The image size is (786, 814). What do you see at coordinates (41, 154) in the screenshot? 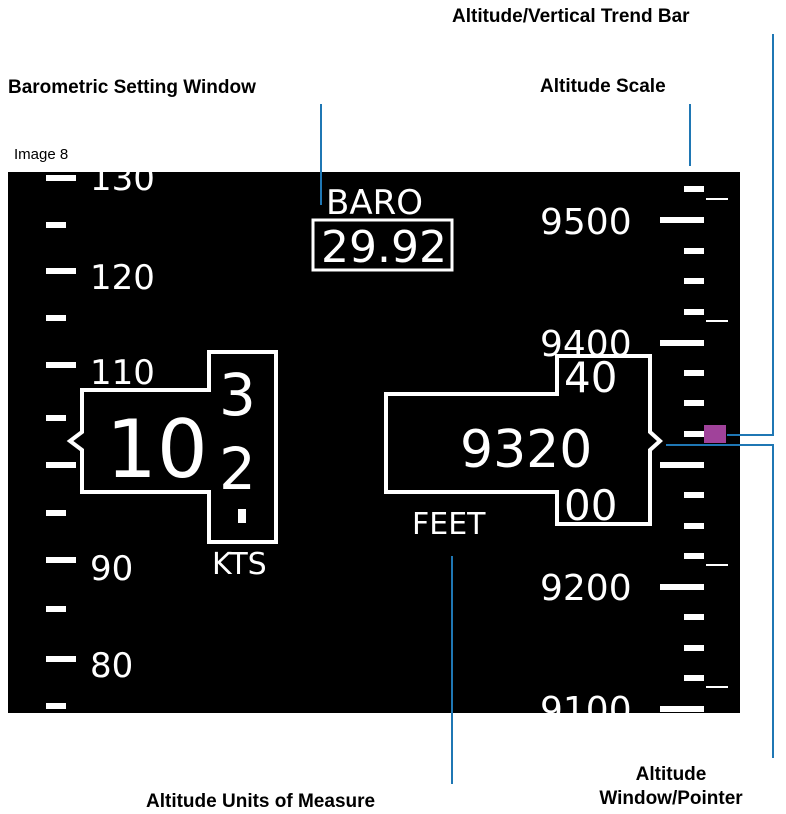
I see `image-caption: Image 8` at bounding box center [41, 154].